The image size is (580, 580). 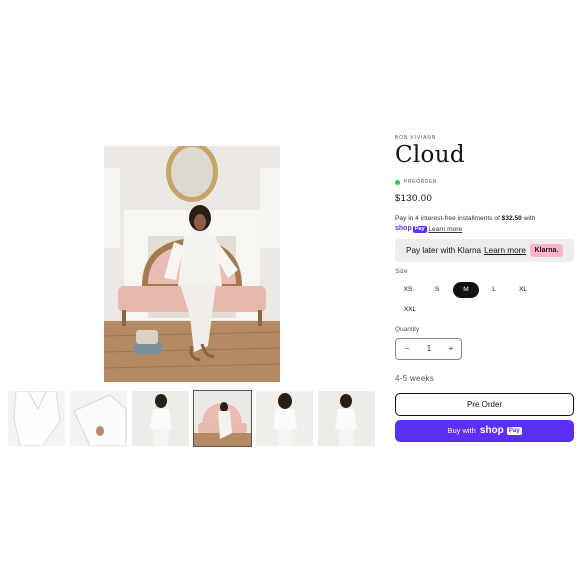 What do you see at coordinates (528, 218) in the screenshot?
I see `installments-suffix: with` at bounding box center [528, 218].